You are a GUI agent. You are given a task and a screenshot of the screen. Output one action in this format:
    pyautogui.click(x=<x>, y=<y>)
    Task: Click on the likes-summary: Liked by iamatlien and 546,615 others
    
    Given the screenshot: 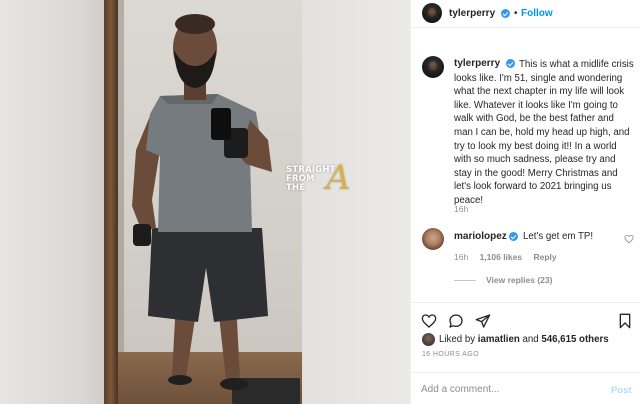 What is the action you would take?
    pyautogui.click(x=525, y=339)
    